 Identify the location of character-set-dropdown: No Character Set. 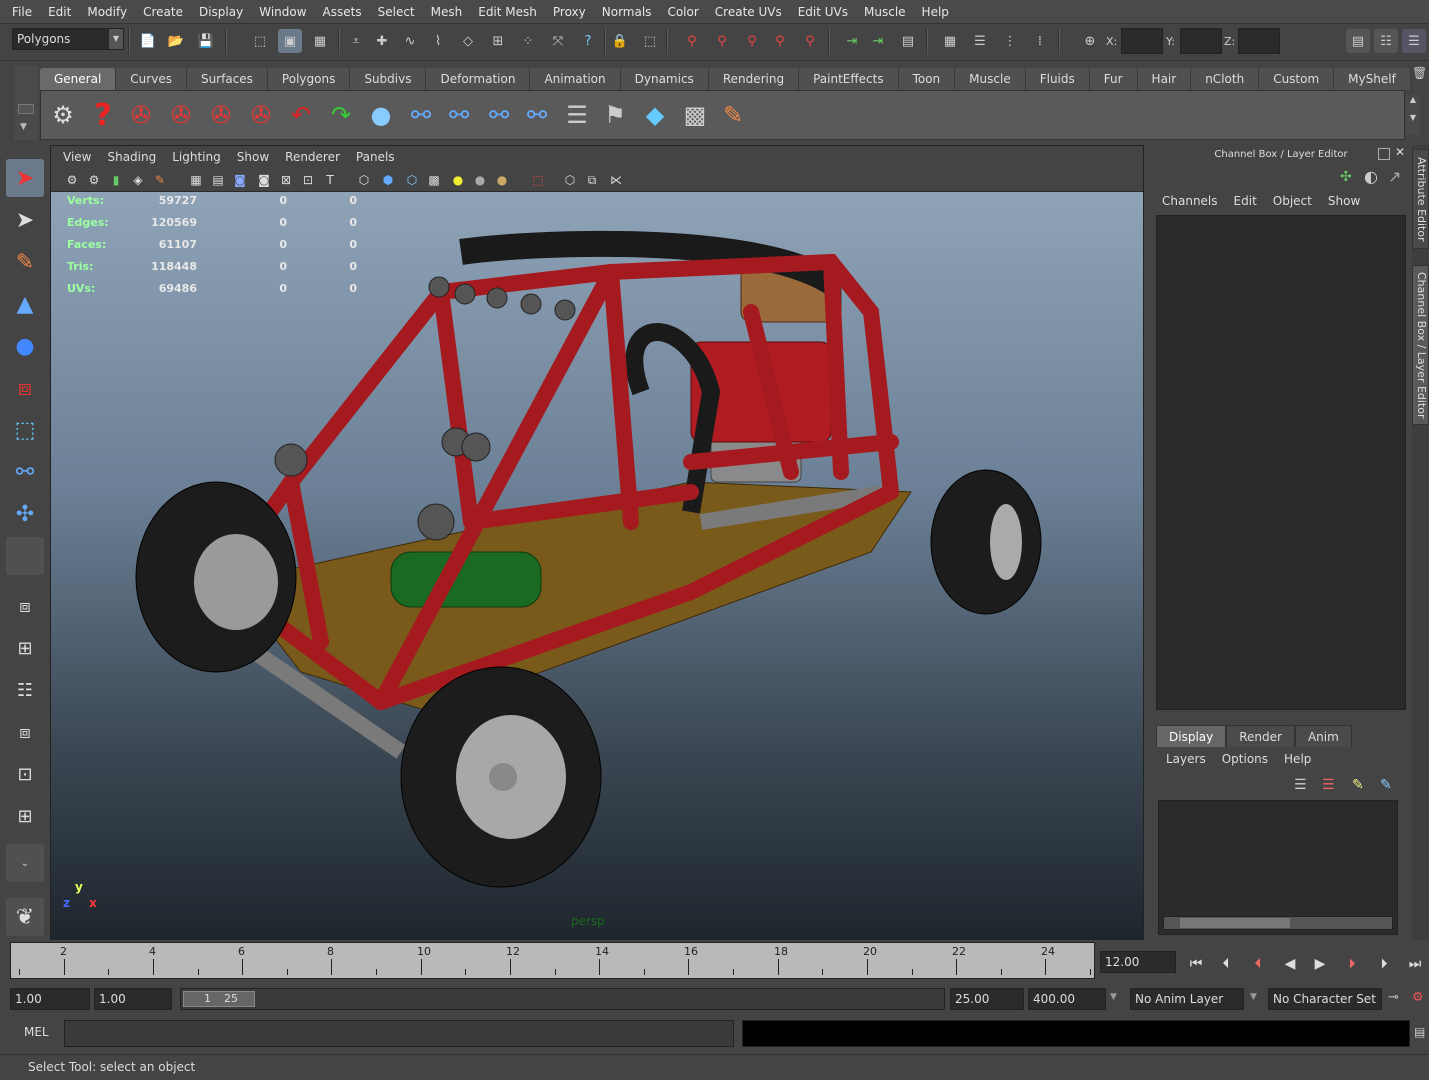
(1325, 999).